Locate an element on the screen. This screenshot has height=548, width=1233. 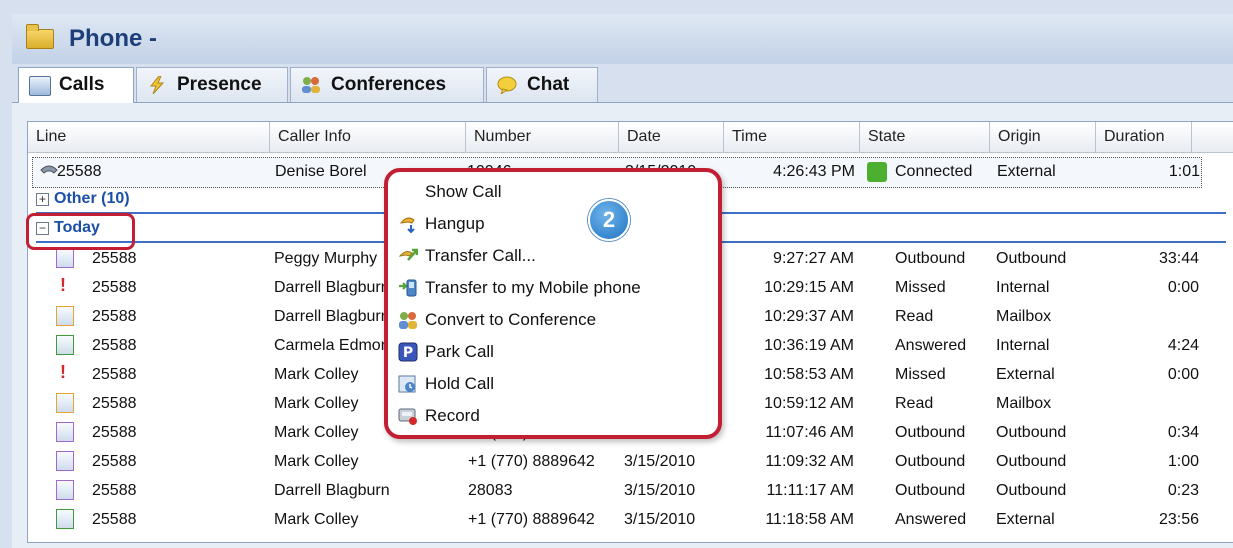
window-title: Phone - is located at coordinates (113, 38).